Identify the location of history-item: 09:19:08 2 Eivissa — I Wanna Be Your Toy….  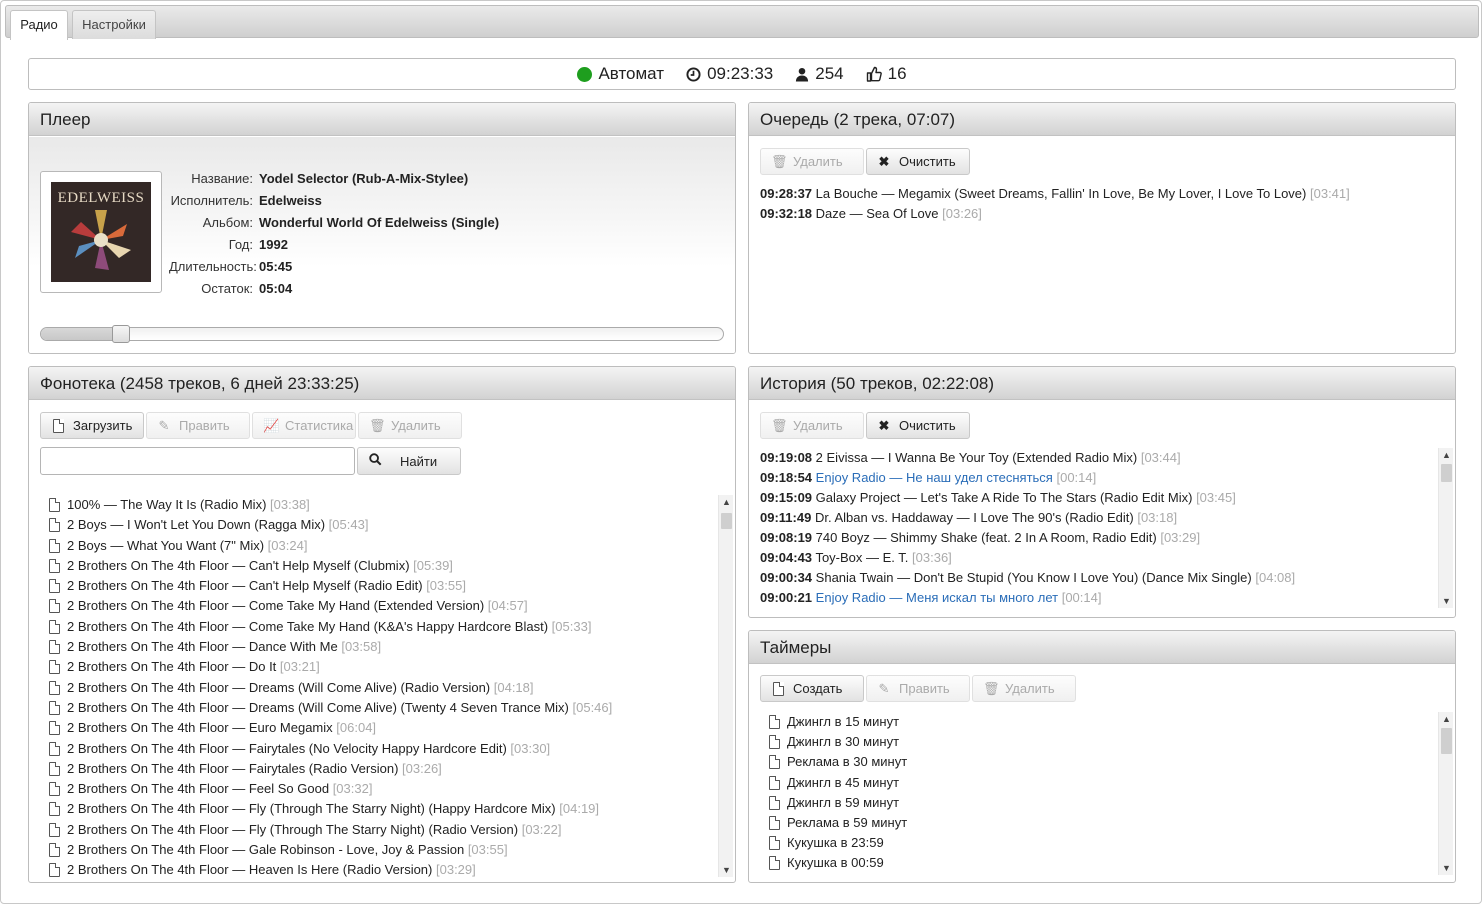
(1097, 458).